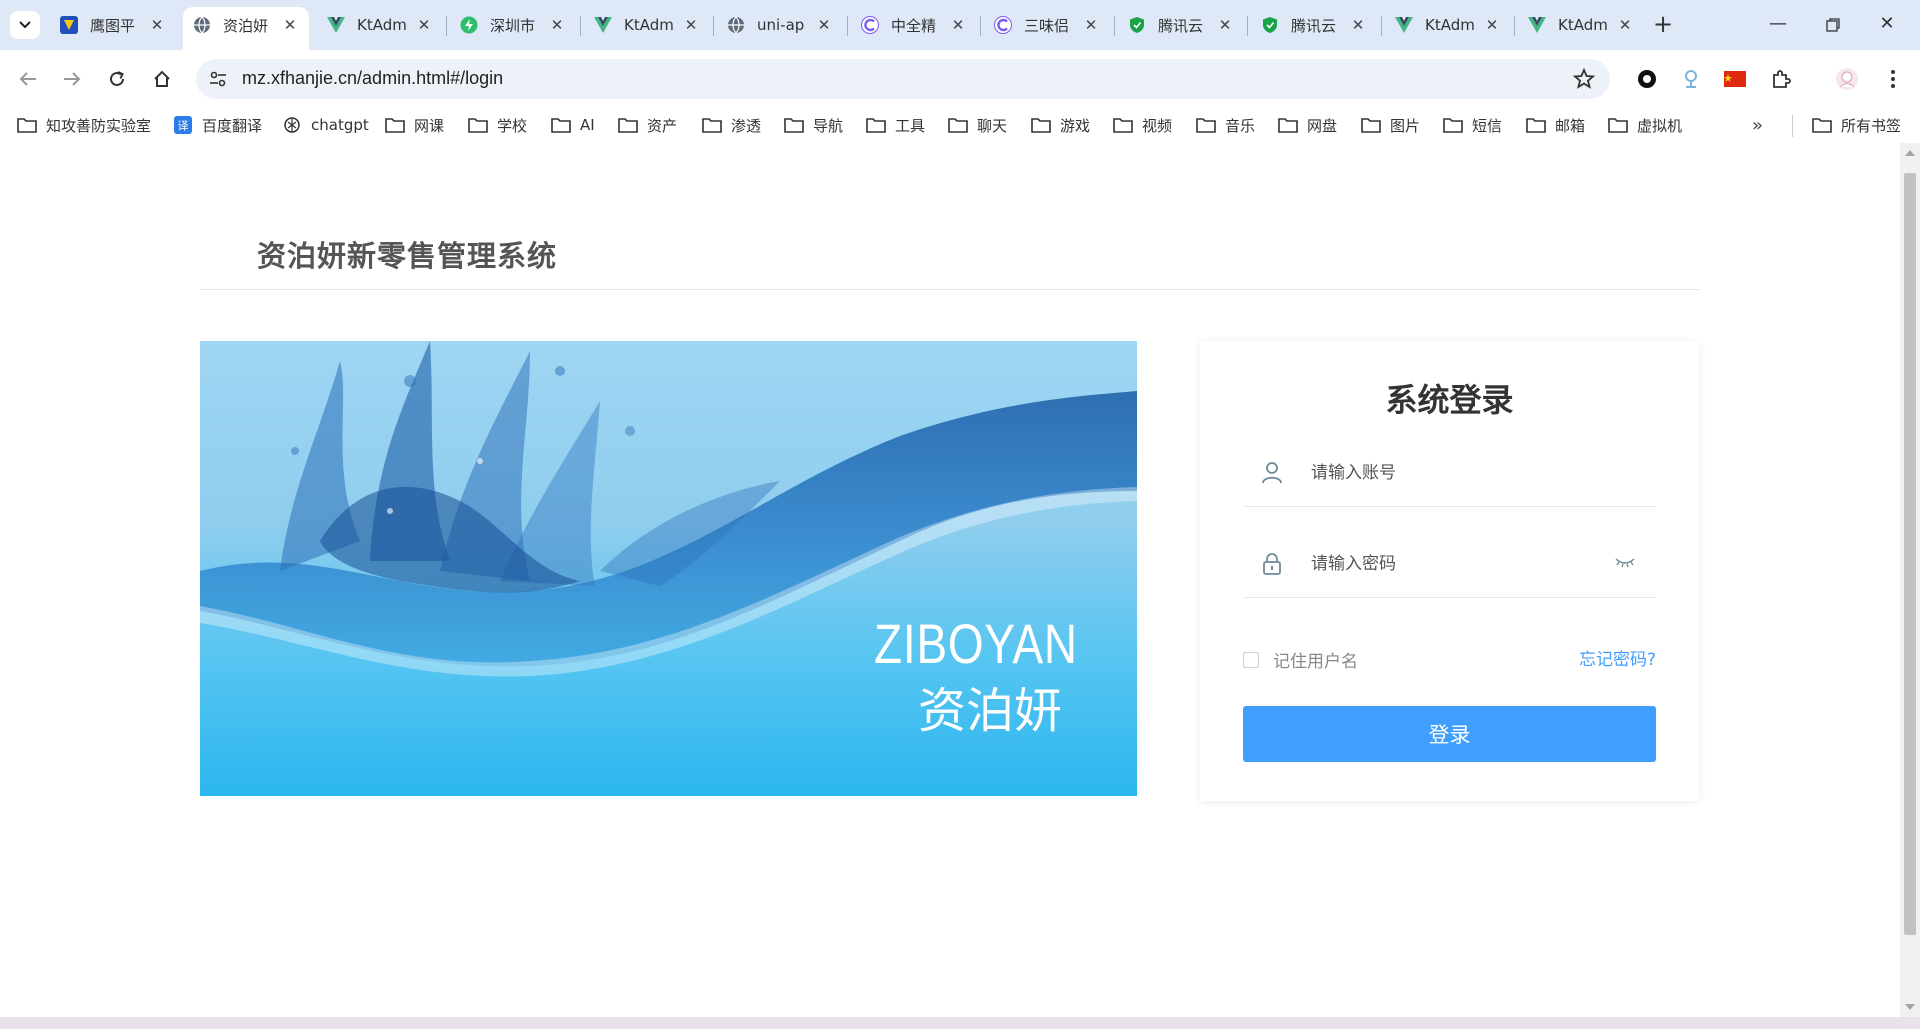  I want to click on tab-title: 腾讯云, so click(1314, 25).